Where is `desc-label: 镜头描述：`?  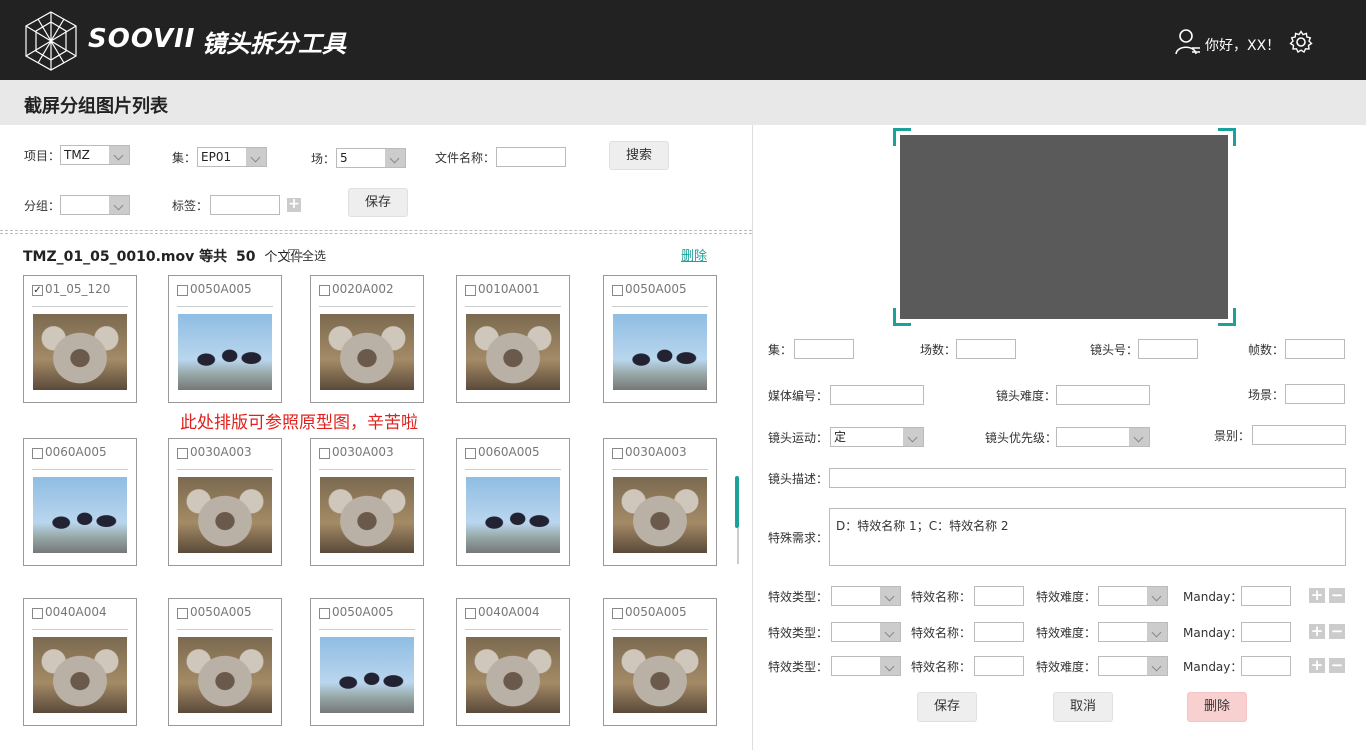 desc-label: 镜头描述： is located at coordinates (798, 479).